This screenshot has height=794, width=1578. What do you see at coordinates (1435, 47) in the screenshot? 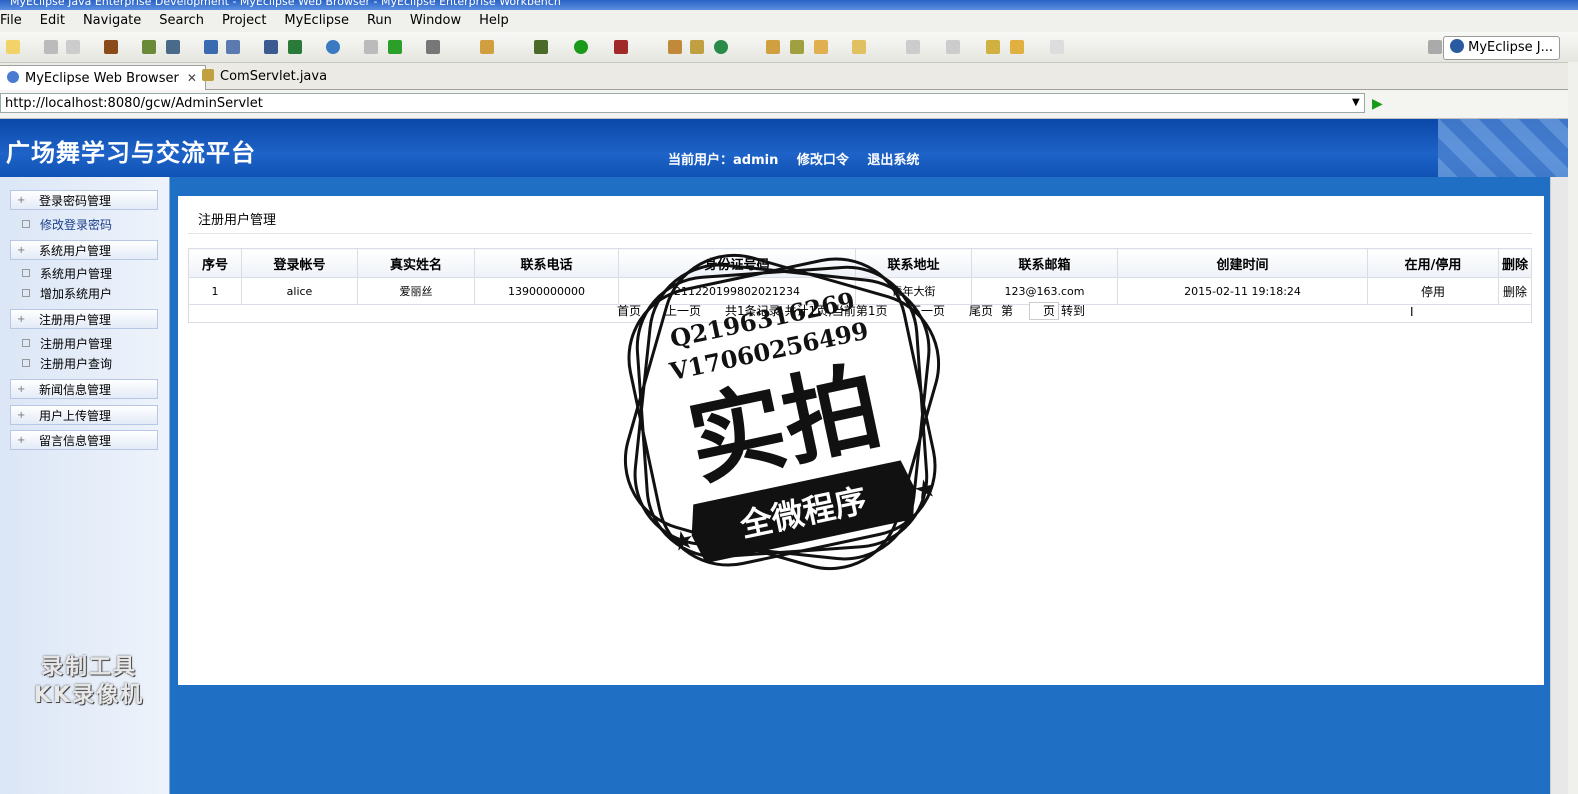
I see `open-perspective-icon` at bounding box center [1435, 47].